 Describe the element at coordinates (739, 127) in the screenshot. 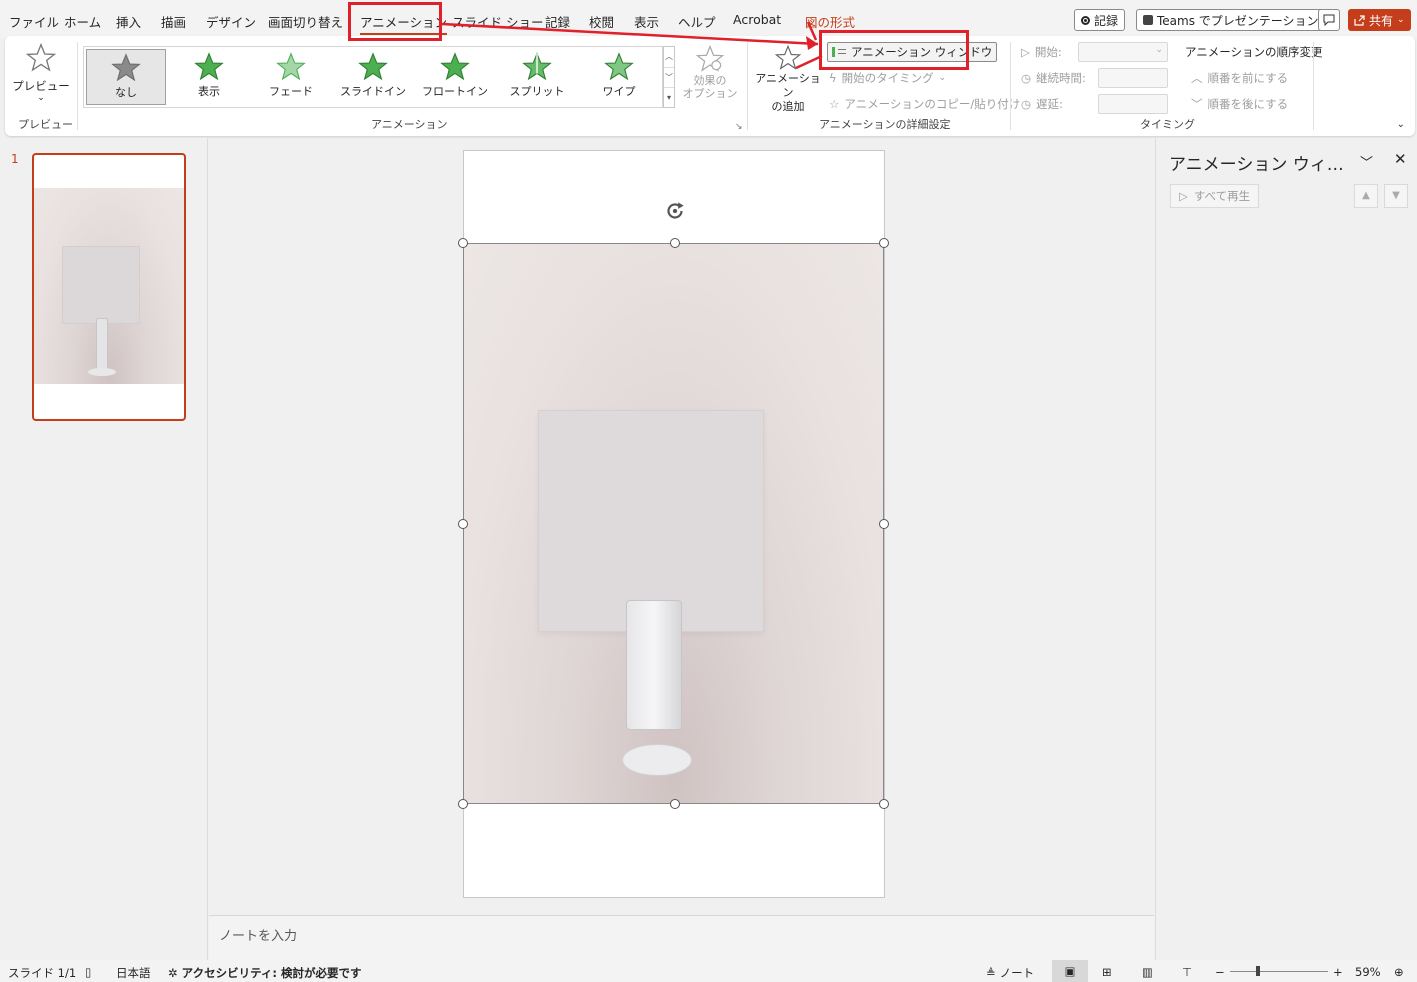

I see `dialog-launcher-icon: ↘` at that location.